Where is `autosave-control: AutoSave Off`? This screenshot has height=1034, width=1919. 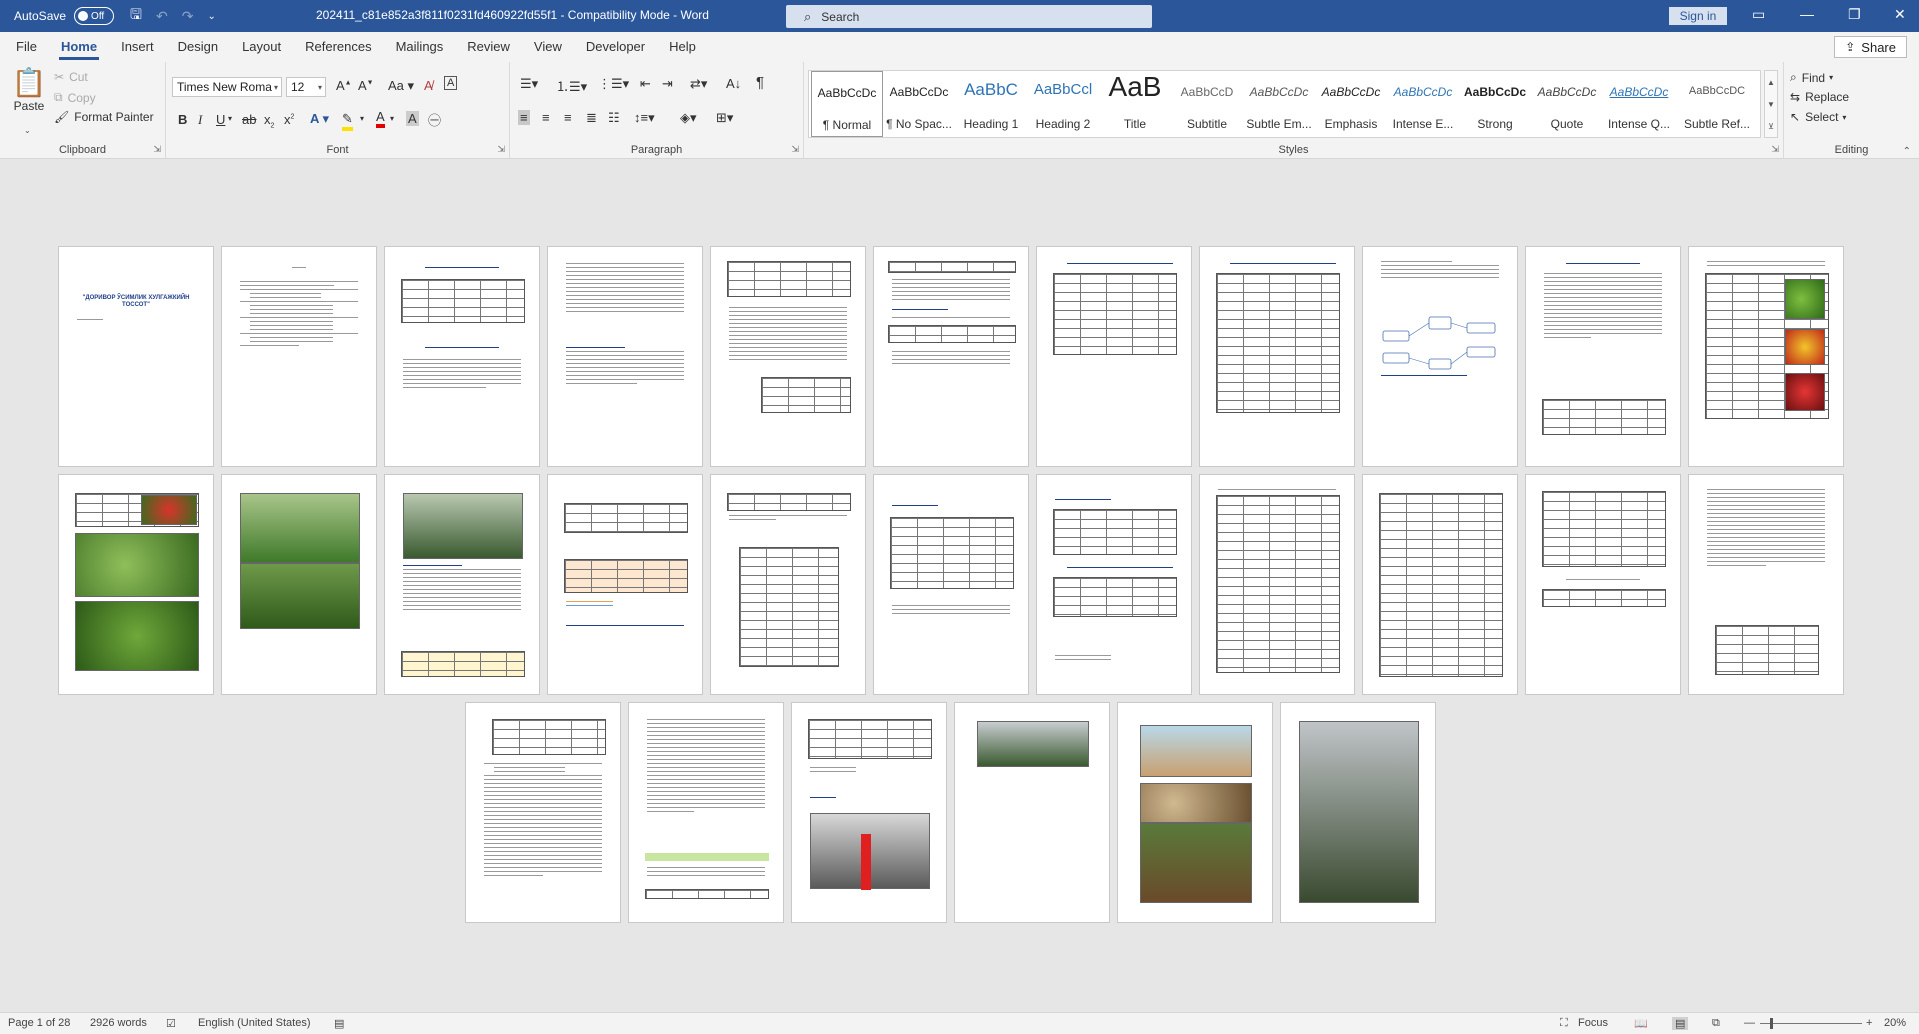
autosave-control: AutoSave Off is located at coordinates (64, 16).